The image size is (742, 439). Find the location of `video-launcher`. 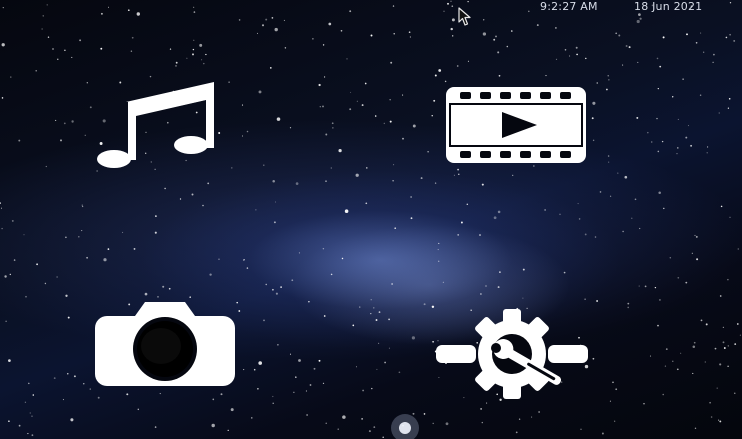

video-launcher is located at coordinates (516, 125).